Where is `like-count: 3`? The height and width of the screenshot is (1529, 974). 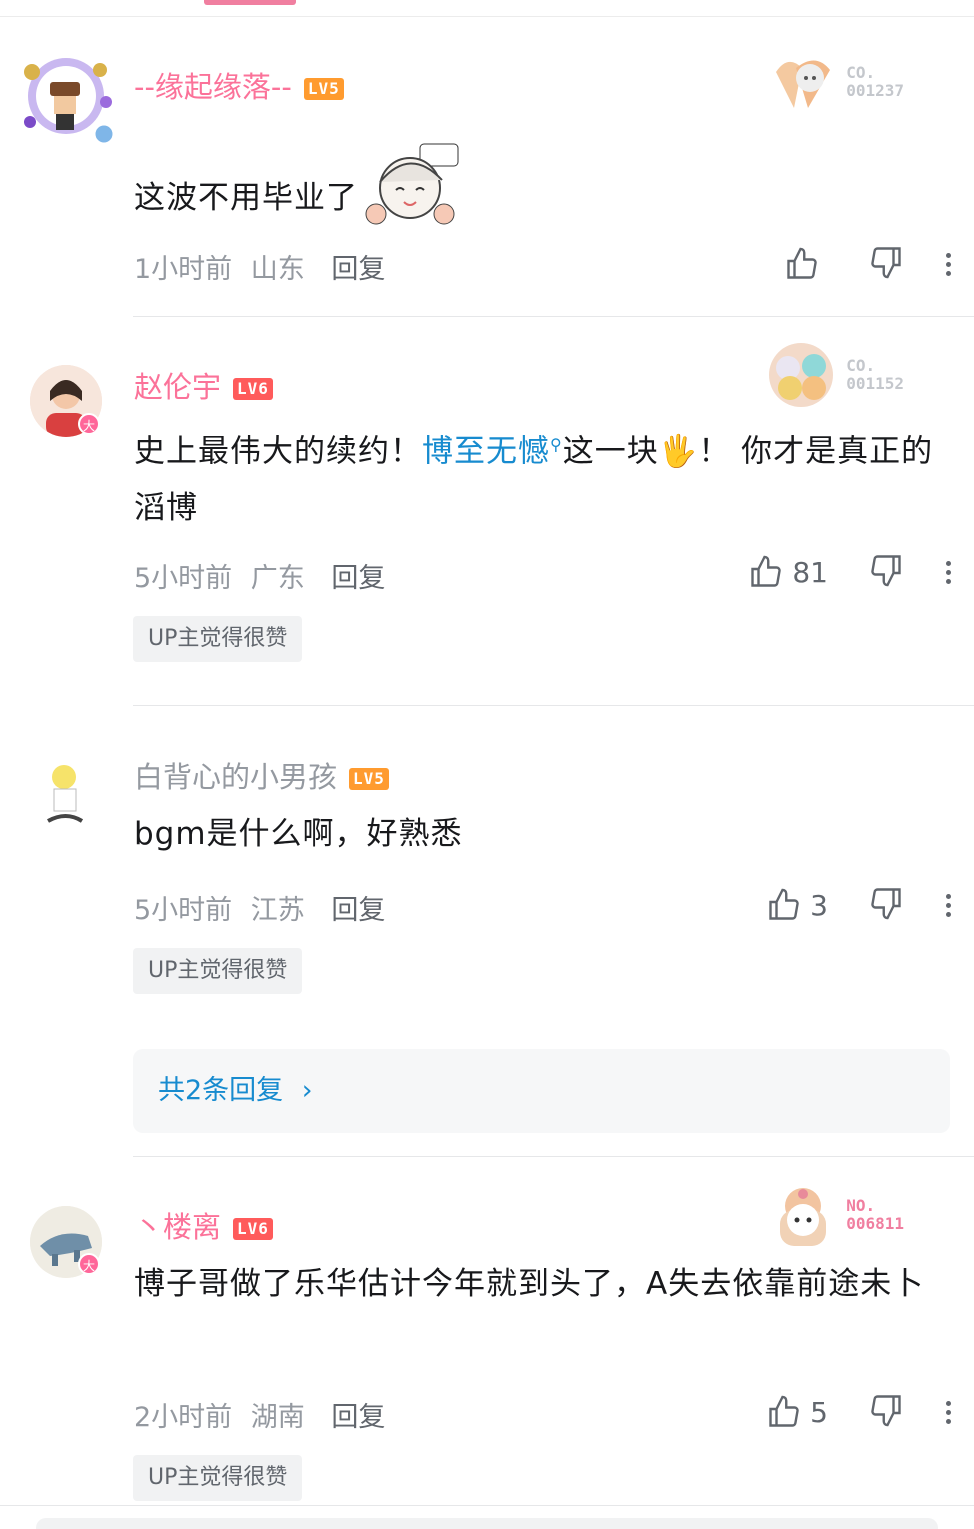 like-count: 3 is located at coordinates (819, 905).